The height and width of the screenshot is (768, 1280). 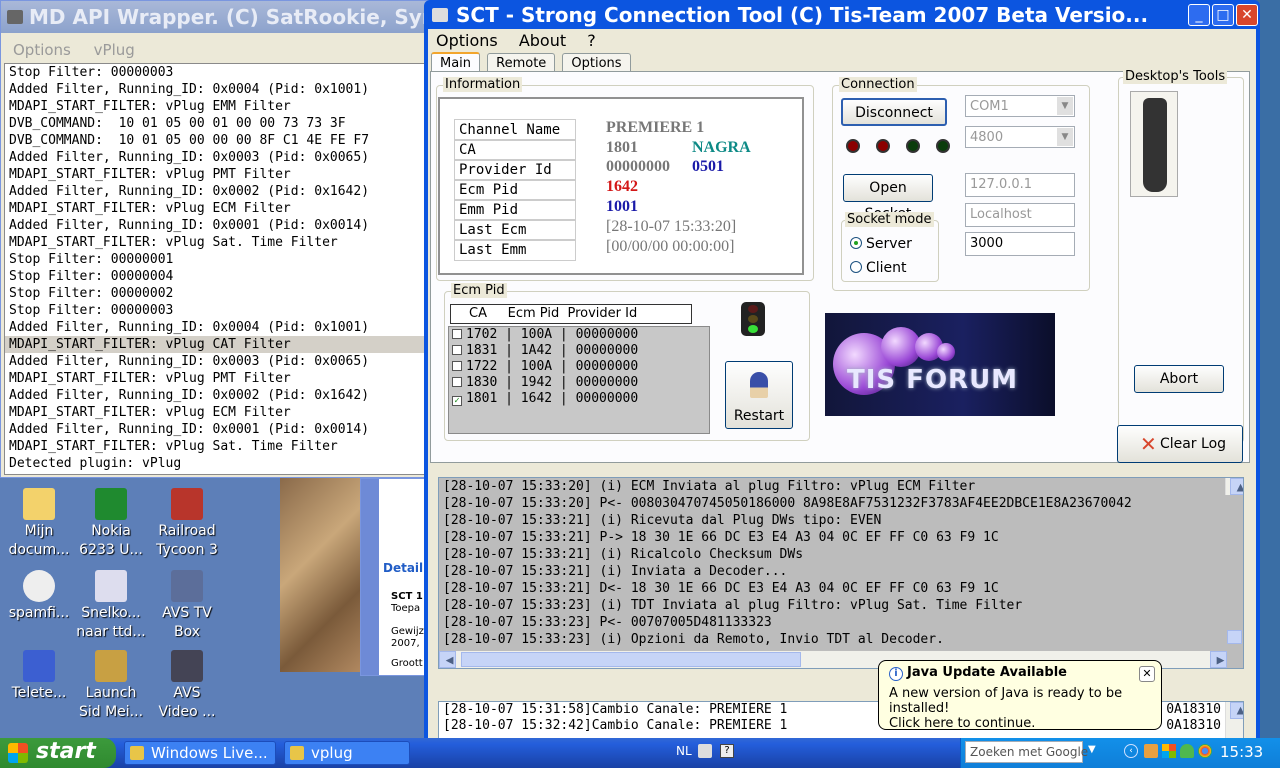 I want to click on messenger-icon, so click(x=1187, y=751).